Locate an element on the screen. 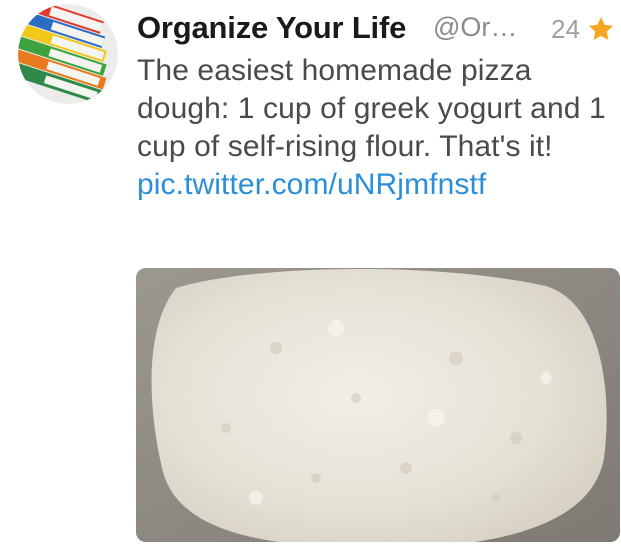 This screenshot has height=548, width=621. tweet-header: Organize Your Life @Or… 24 is located at coordinates (377, 30).